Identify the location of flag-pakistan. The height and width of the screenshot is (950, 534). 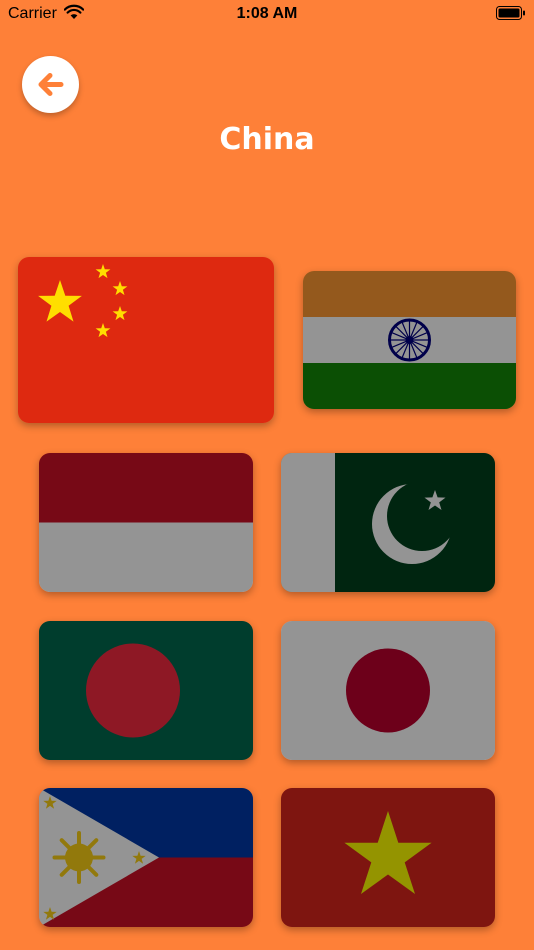
(388, 522).